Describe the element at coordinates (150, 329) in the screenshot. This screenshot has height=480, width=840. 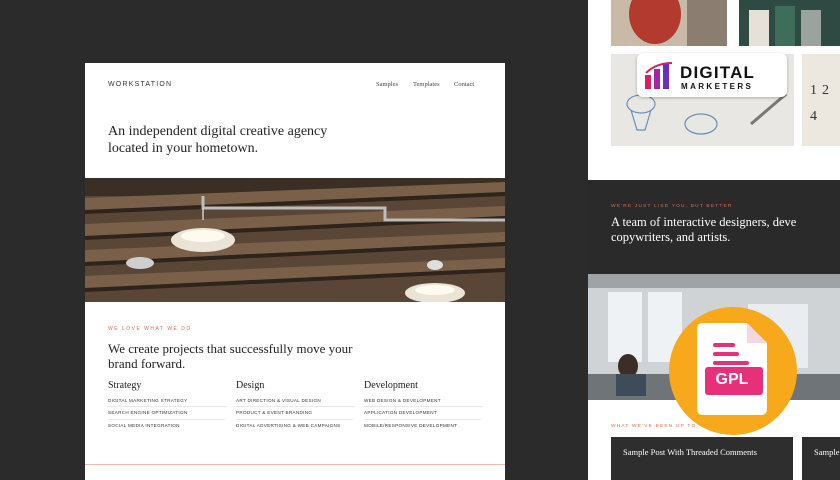
I see `section-label: WE LOVE WHAT WE DO` at that location.